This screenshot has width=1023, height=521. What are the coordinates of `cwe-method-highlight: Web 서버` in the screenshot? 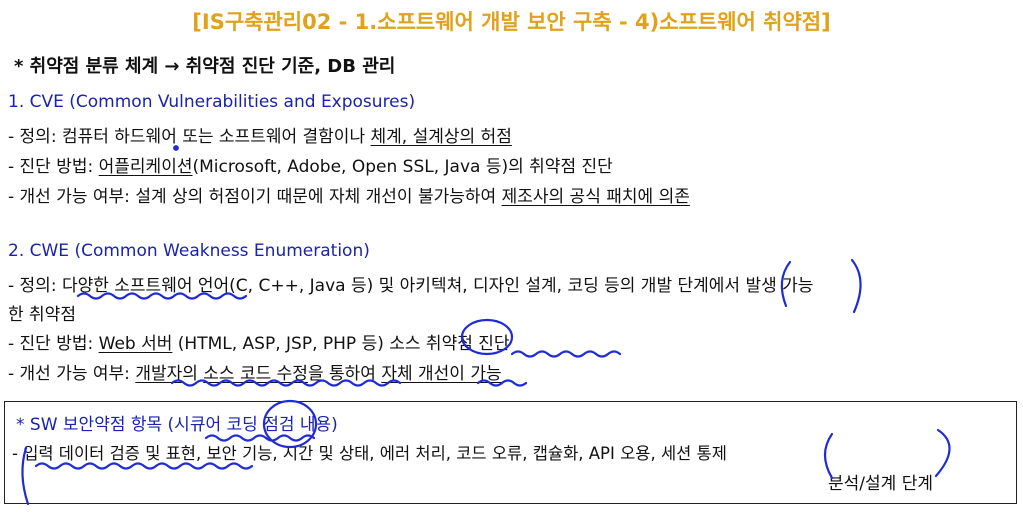 It's located at (135, 344).